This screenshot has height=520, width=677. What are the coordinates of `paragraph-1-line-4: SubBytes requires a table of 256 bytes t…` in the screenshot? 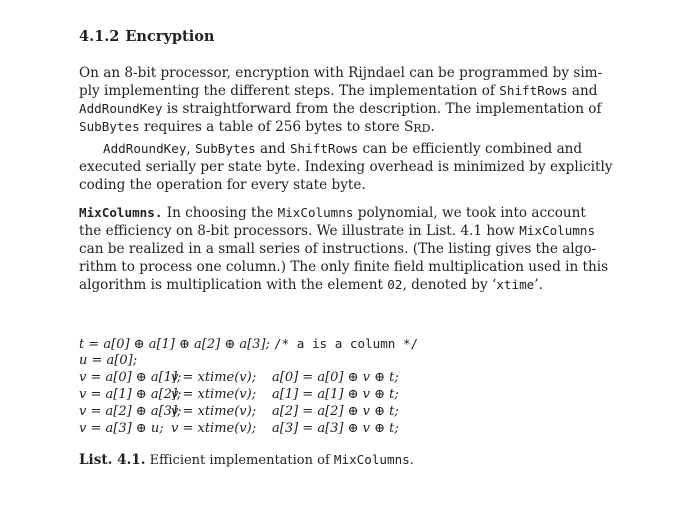 It's located at (257, 128).